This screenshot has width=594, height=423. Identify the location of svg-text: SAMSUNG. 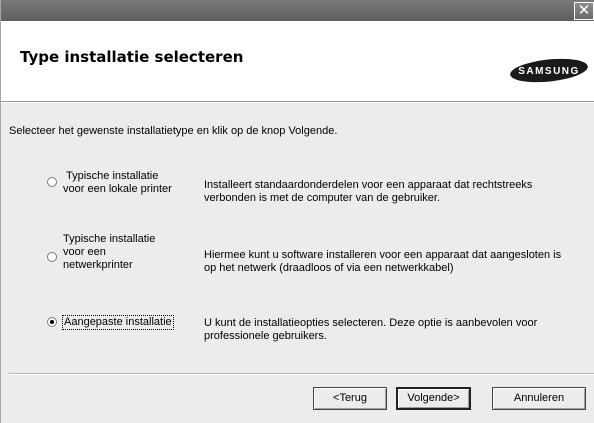
(549, 71).